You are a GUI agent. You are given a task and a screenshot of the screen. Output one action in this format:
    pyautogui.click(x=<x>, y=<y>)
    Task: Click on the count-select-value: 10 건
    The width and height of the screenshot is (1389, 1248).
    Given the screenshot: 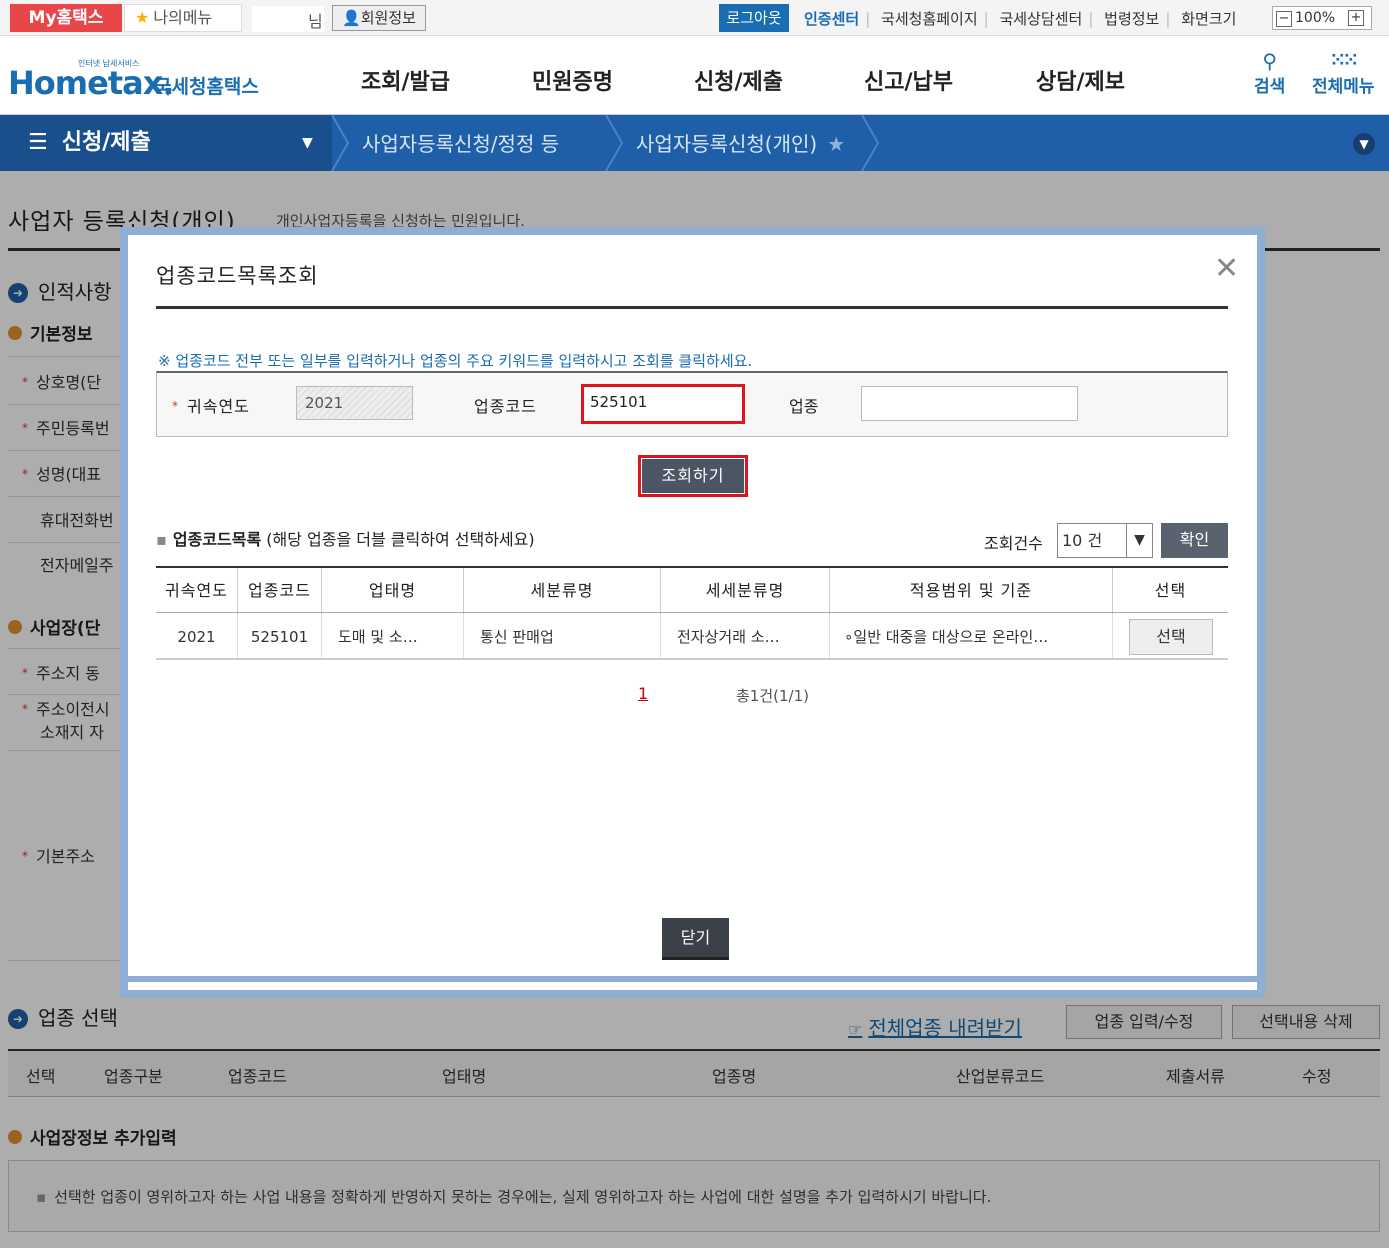 What is the action you would take?
    pyautogui.click(x=1082, y=540)
    